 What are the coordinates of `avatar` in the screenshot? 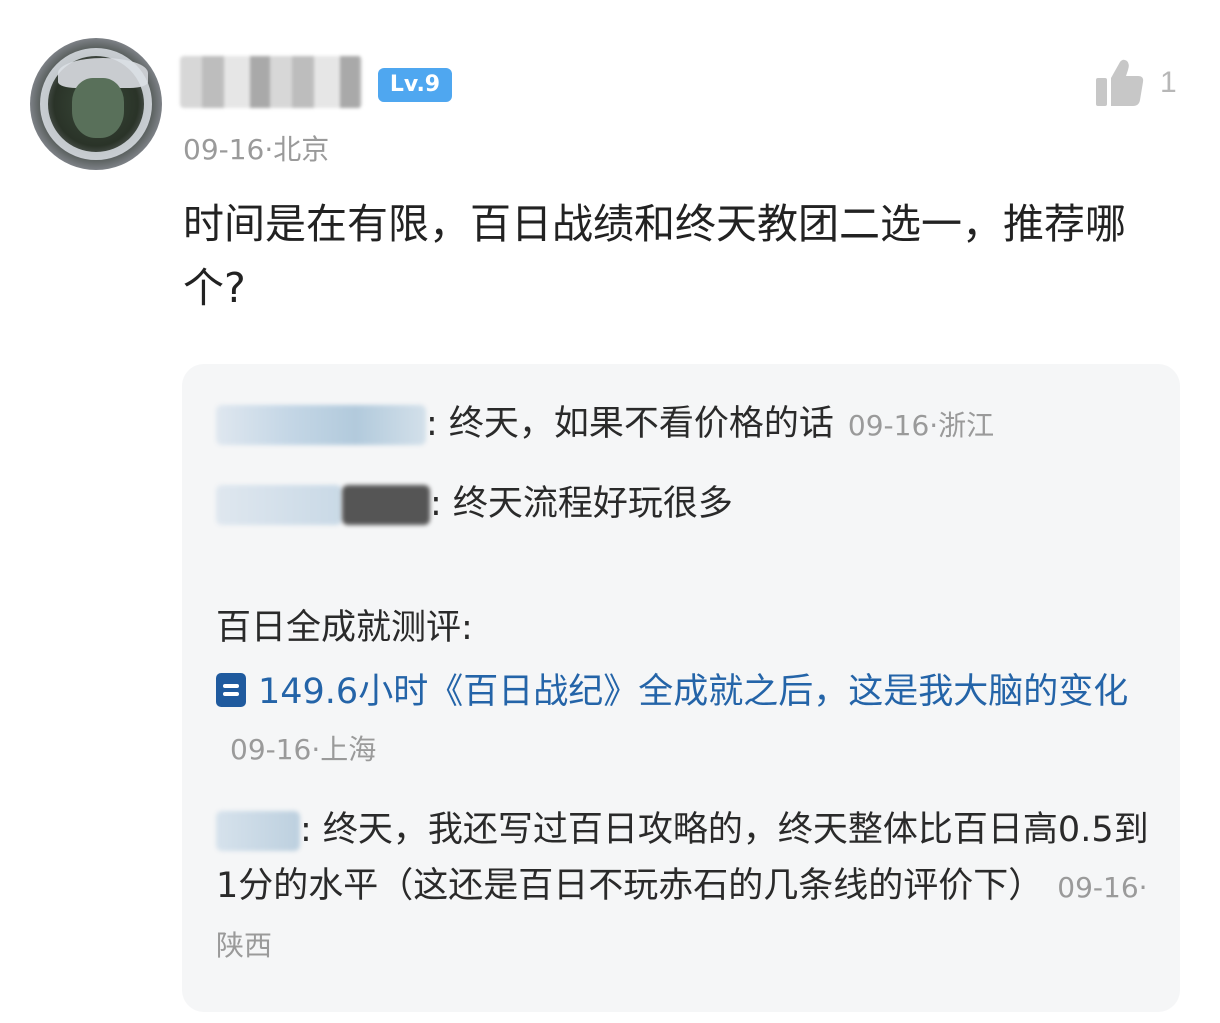 It's located at (96, 104).